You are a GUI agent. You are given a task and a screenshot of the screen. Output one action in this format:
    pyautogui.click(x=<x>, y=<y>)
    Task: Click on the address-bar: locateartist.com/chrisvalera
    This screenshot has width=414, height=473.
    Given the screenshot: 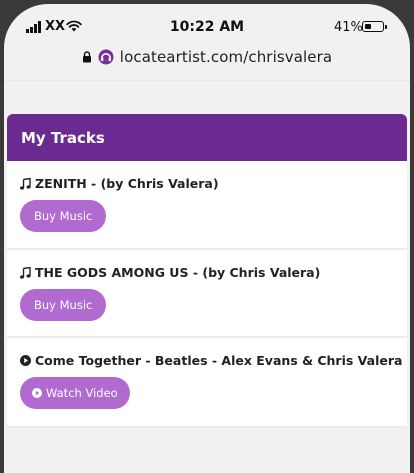 What is the action you would take?
    pyautogui.click(x=207, y=57)
    